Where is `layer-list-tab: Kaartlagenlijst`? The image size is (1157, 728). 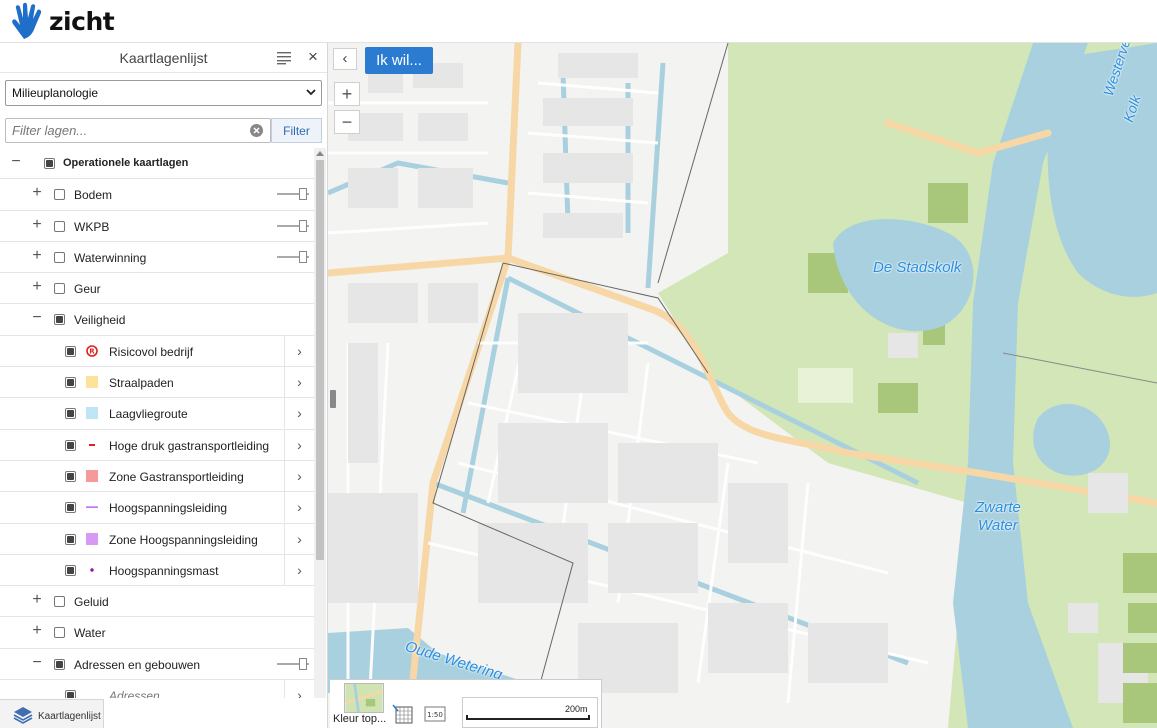 layer-list-tab: Kaartlagenlijst is located at coordinates (52, 713).